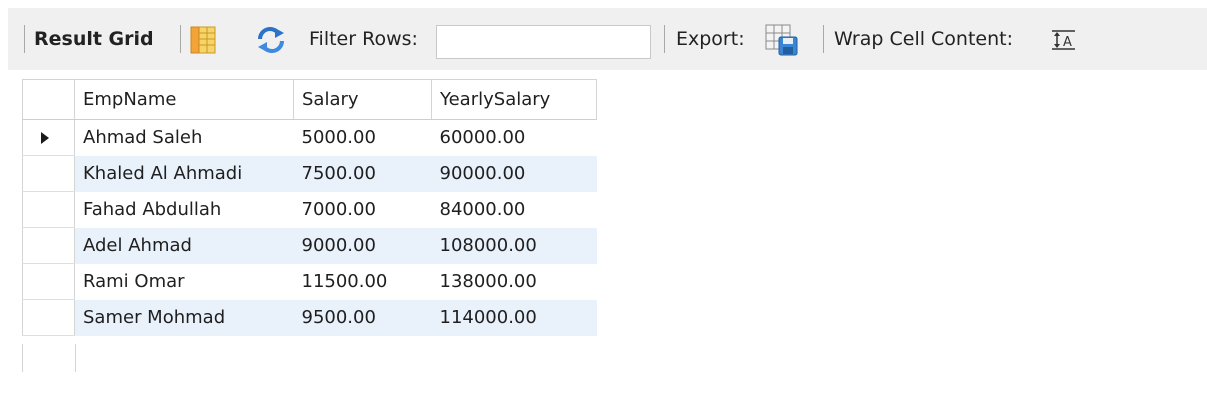  I want to click on table-row: Adel Ahmad 9000.00 108000.00, so click(309, 245).